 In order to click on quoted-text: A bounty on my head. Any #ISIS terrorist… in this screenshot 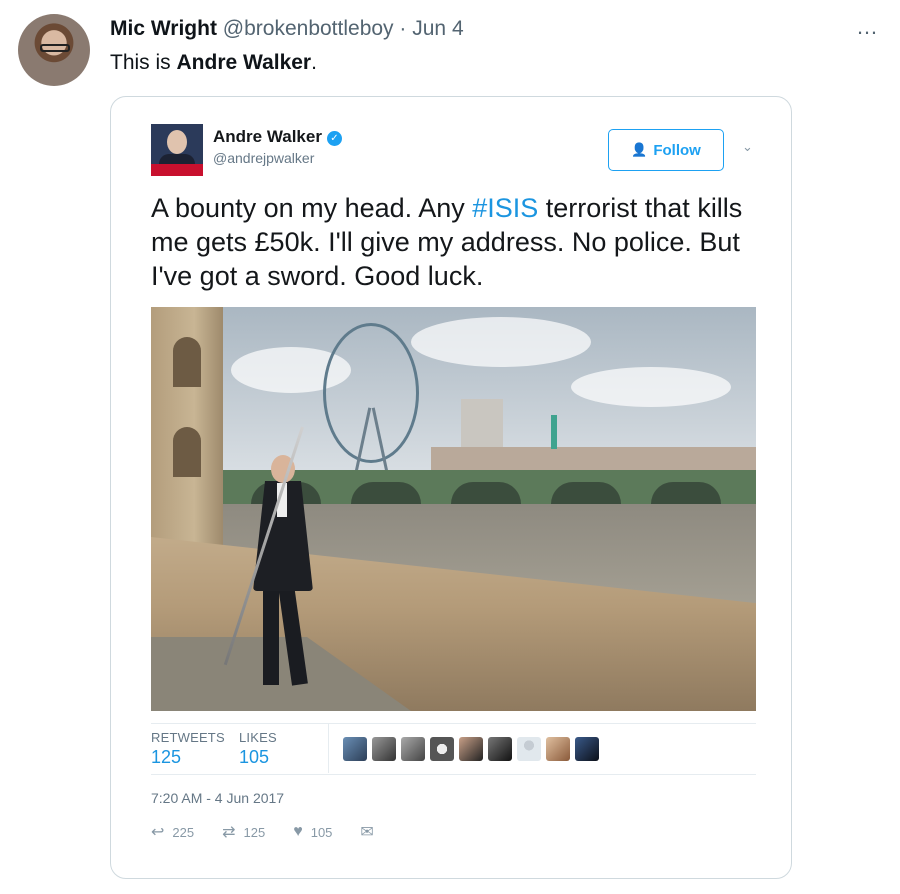, I will do `click(461, 242)`.